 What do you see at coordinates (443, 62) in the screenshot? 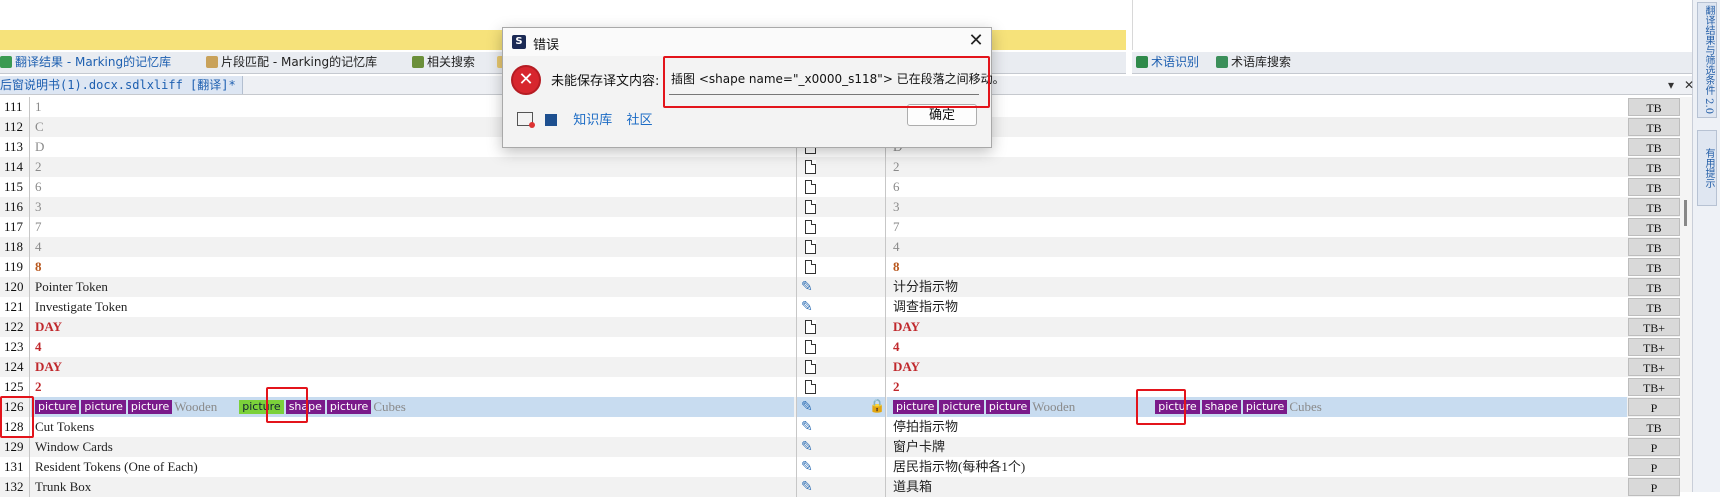
I see `tab-concordance-search: 相关搜索` at bounding box center [443, 62].